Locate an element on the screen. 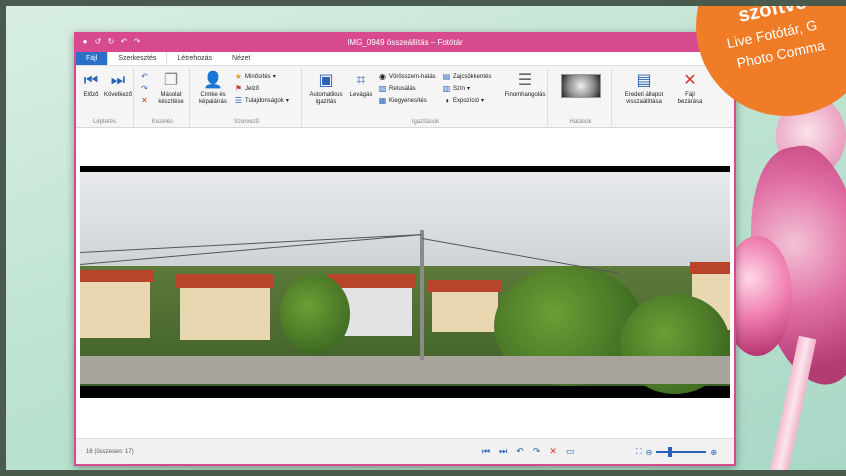 This screenshot has height=476, width=846. rotate-right-button: ↷ is located at coordinates (144, 88).